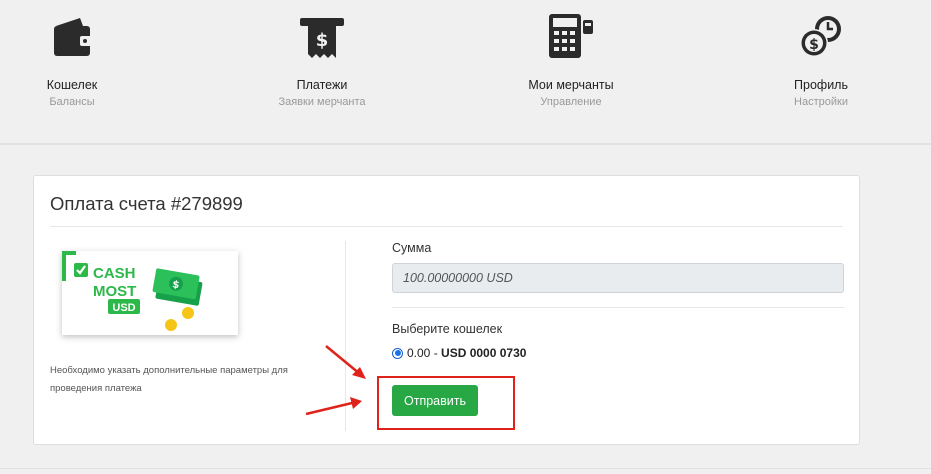 This screenshot has height=474, width=931. Describe the element at coordinates (412, 248) in the screenshot. I see `amount-label: Сумма` at that location.